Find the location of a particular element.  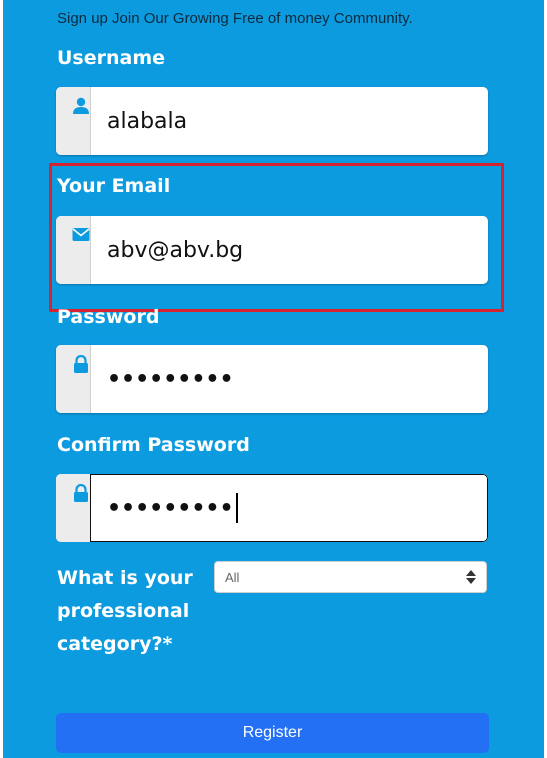

password-field: ••••••••• is located at coordinates (272, 379).